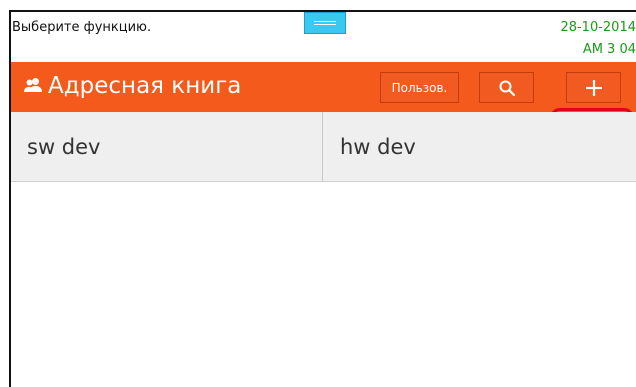 Image resolution: width=636 pixels, height=387 pixels. Describe the element at coordinates (323, 37) in the screenshot. I see `status-bar: Выберите функцию. 28-10-2014 AM 3 04` at that location.